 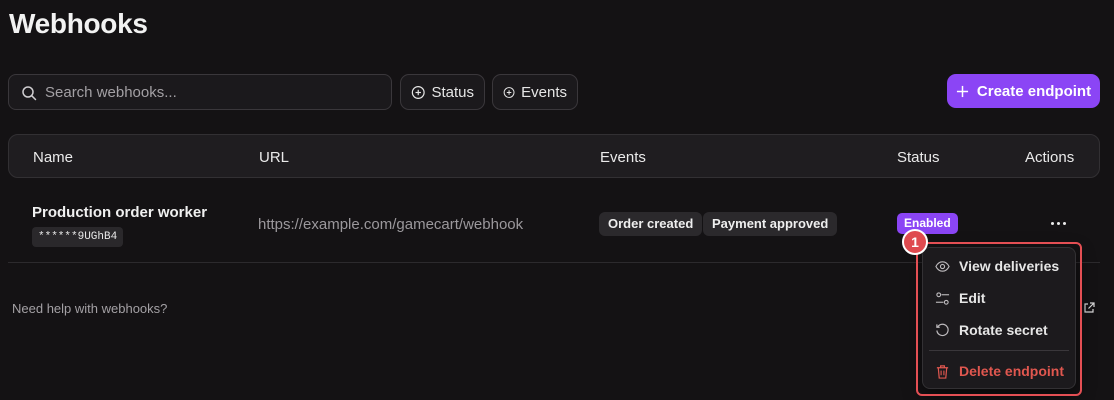 I want to click on toolbar: Status Events Create endpoint, so click(x=554, y=92).